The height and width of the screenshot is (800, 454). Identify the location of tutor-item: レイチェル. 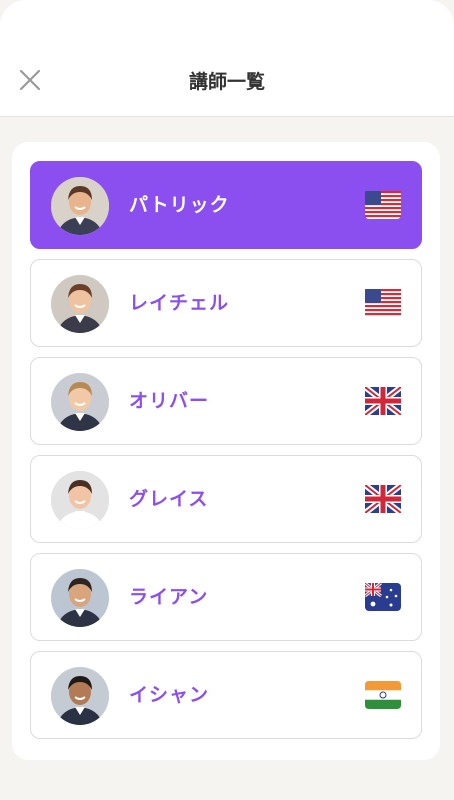
(226, 303).